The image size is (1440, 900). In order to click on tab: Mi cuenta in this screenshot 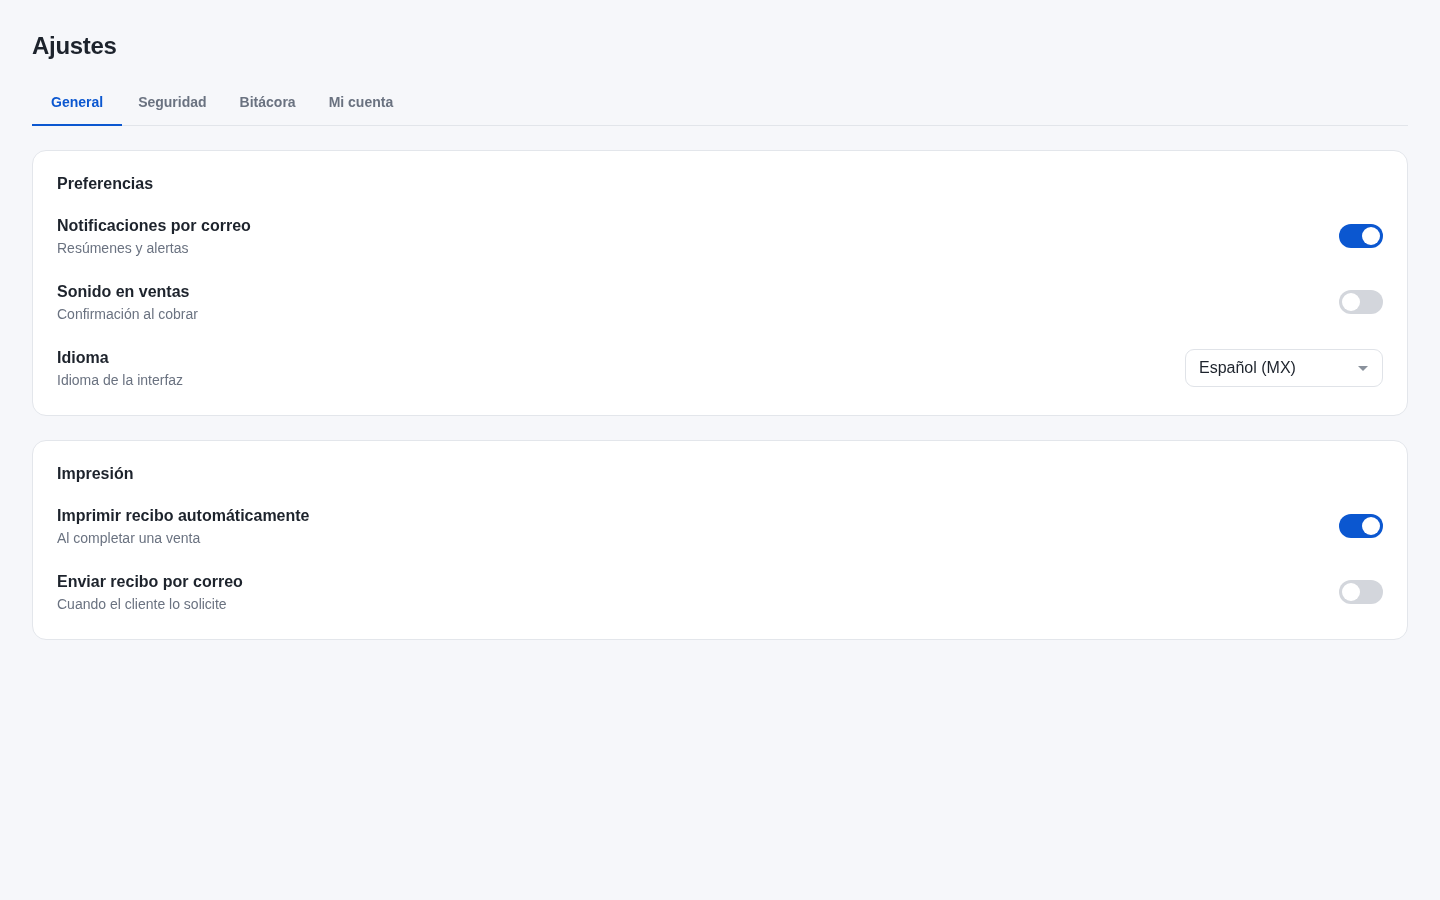, I will do `click(361, 110)`.